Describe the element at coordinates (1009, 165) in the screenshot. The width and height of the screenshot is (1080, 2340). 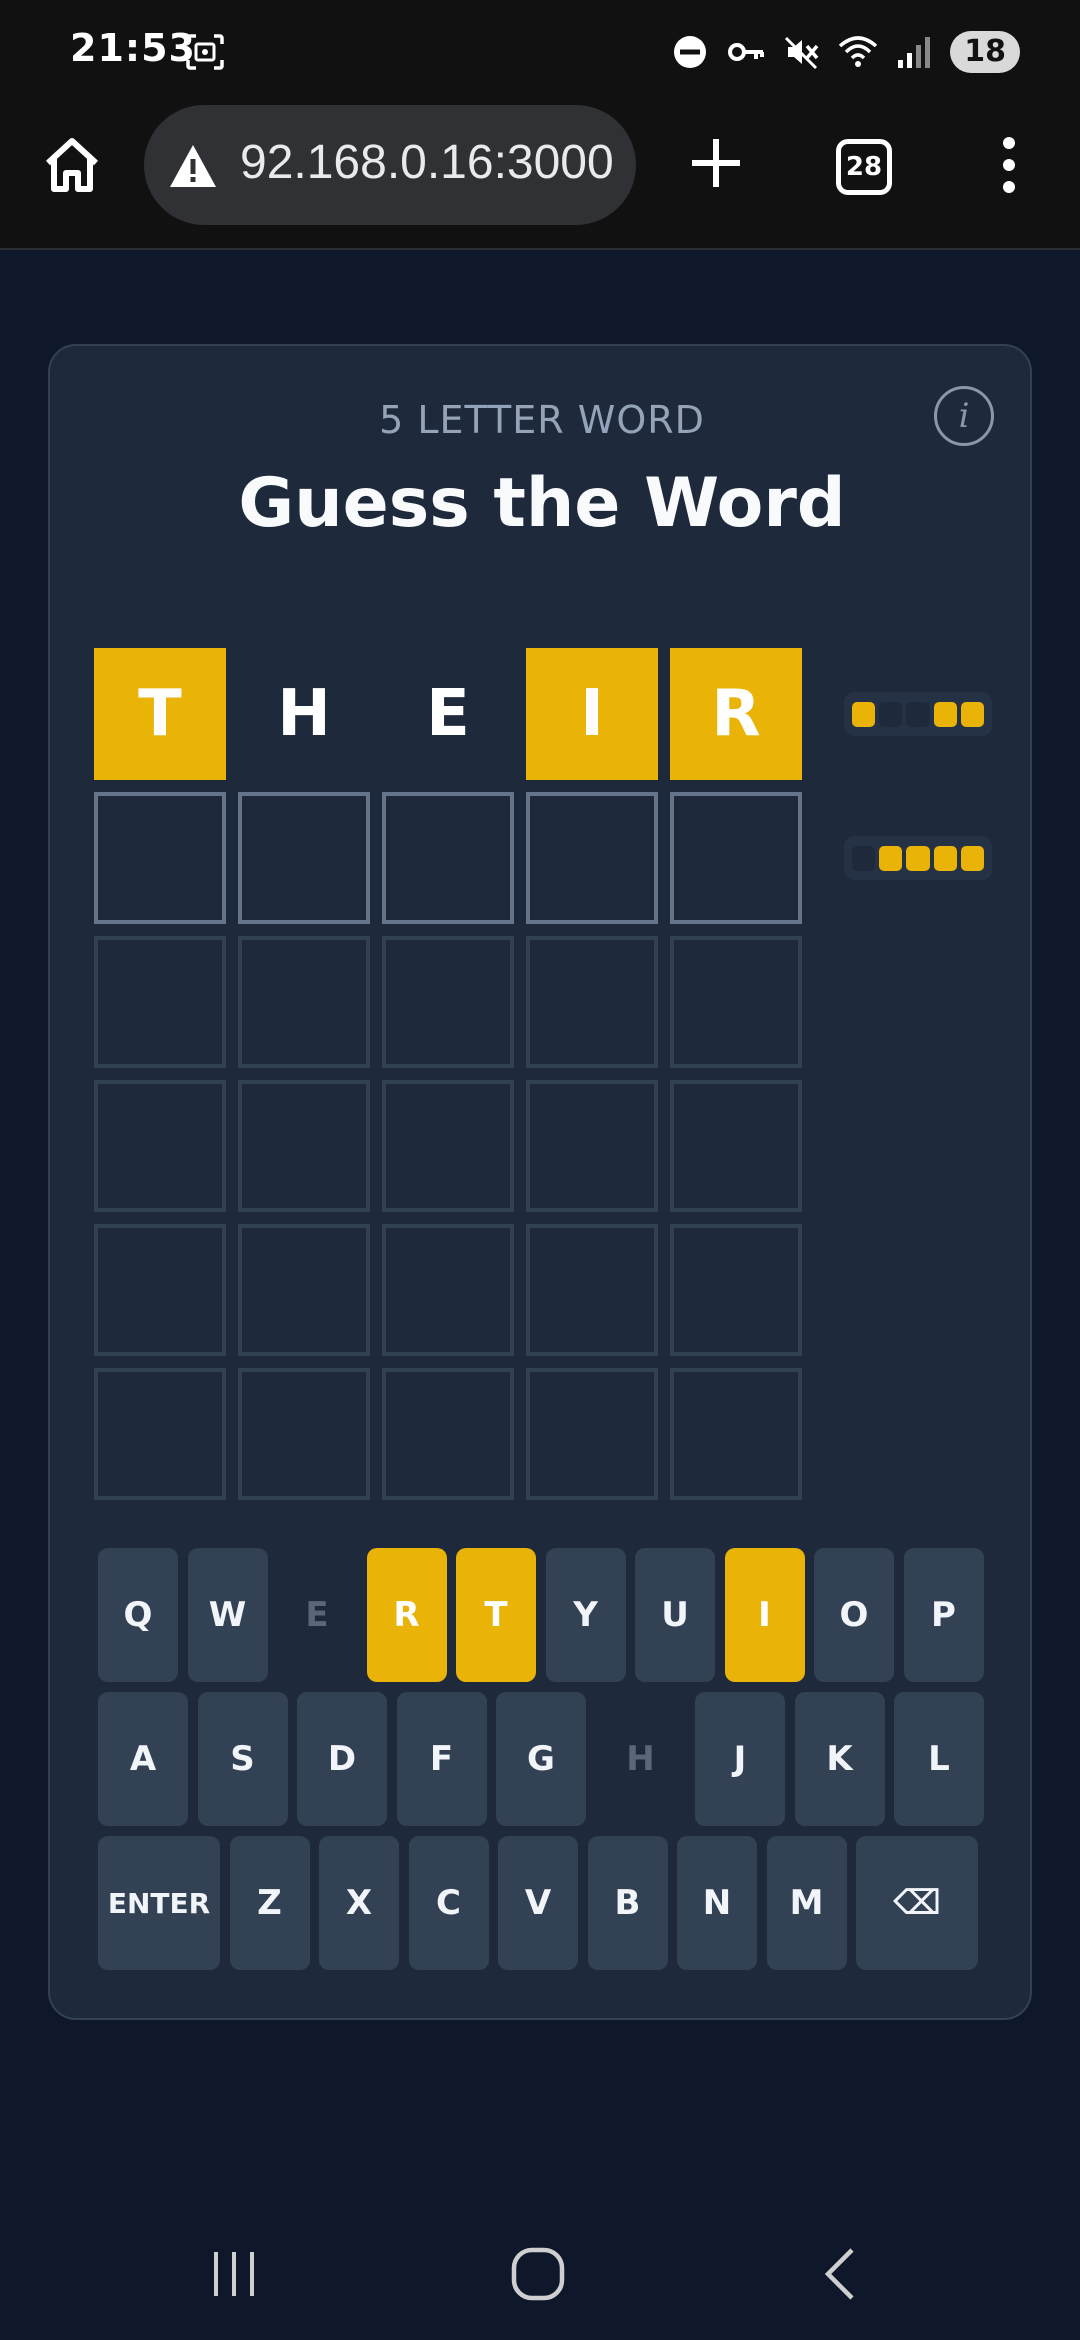
I see `more-vert-icon` at that location.